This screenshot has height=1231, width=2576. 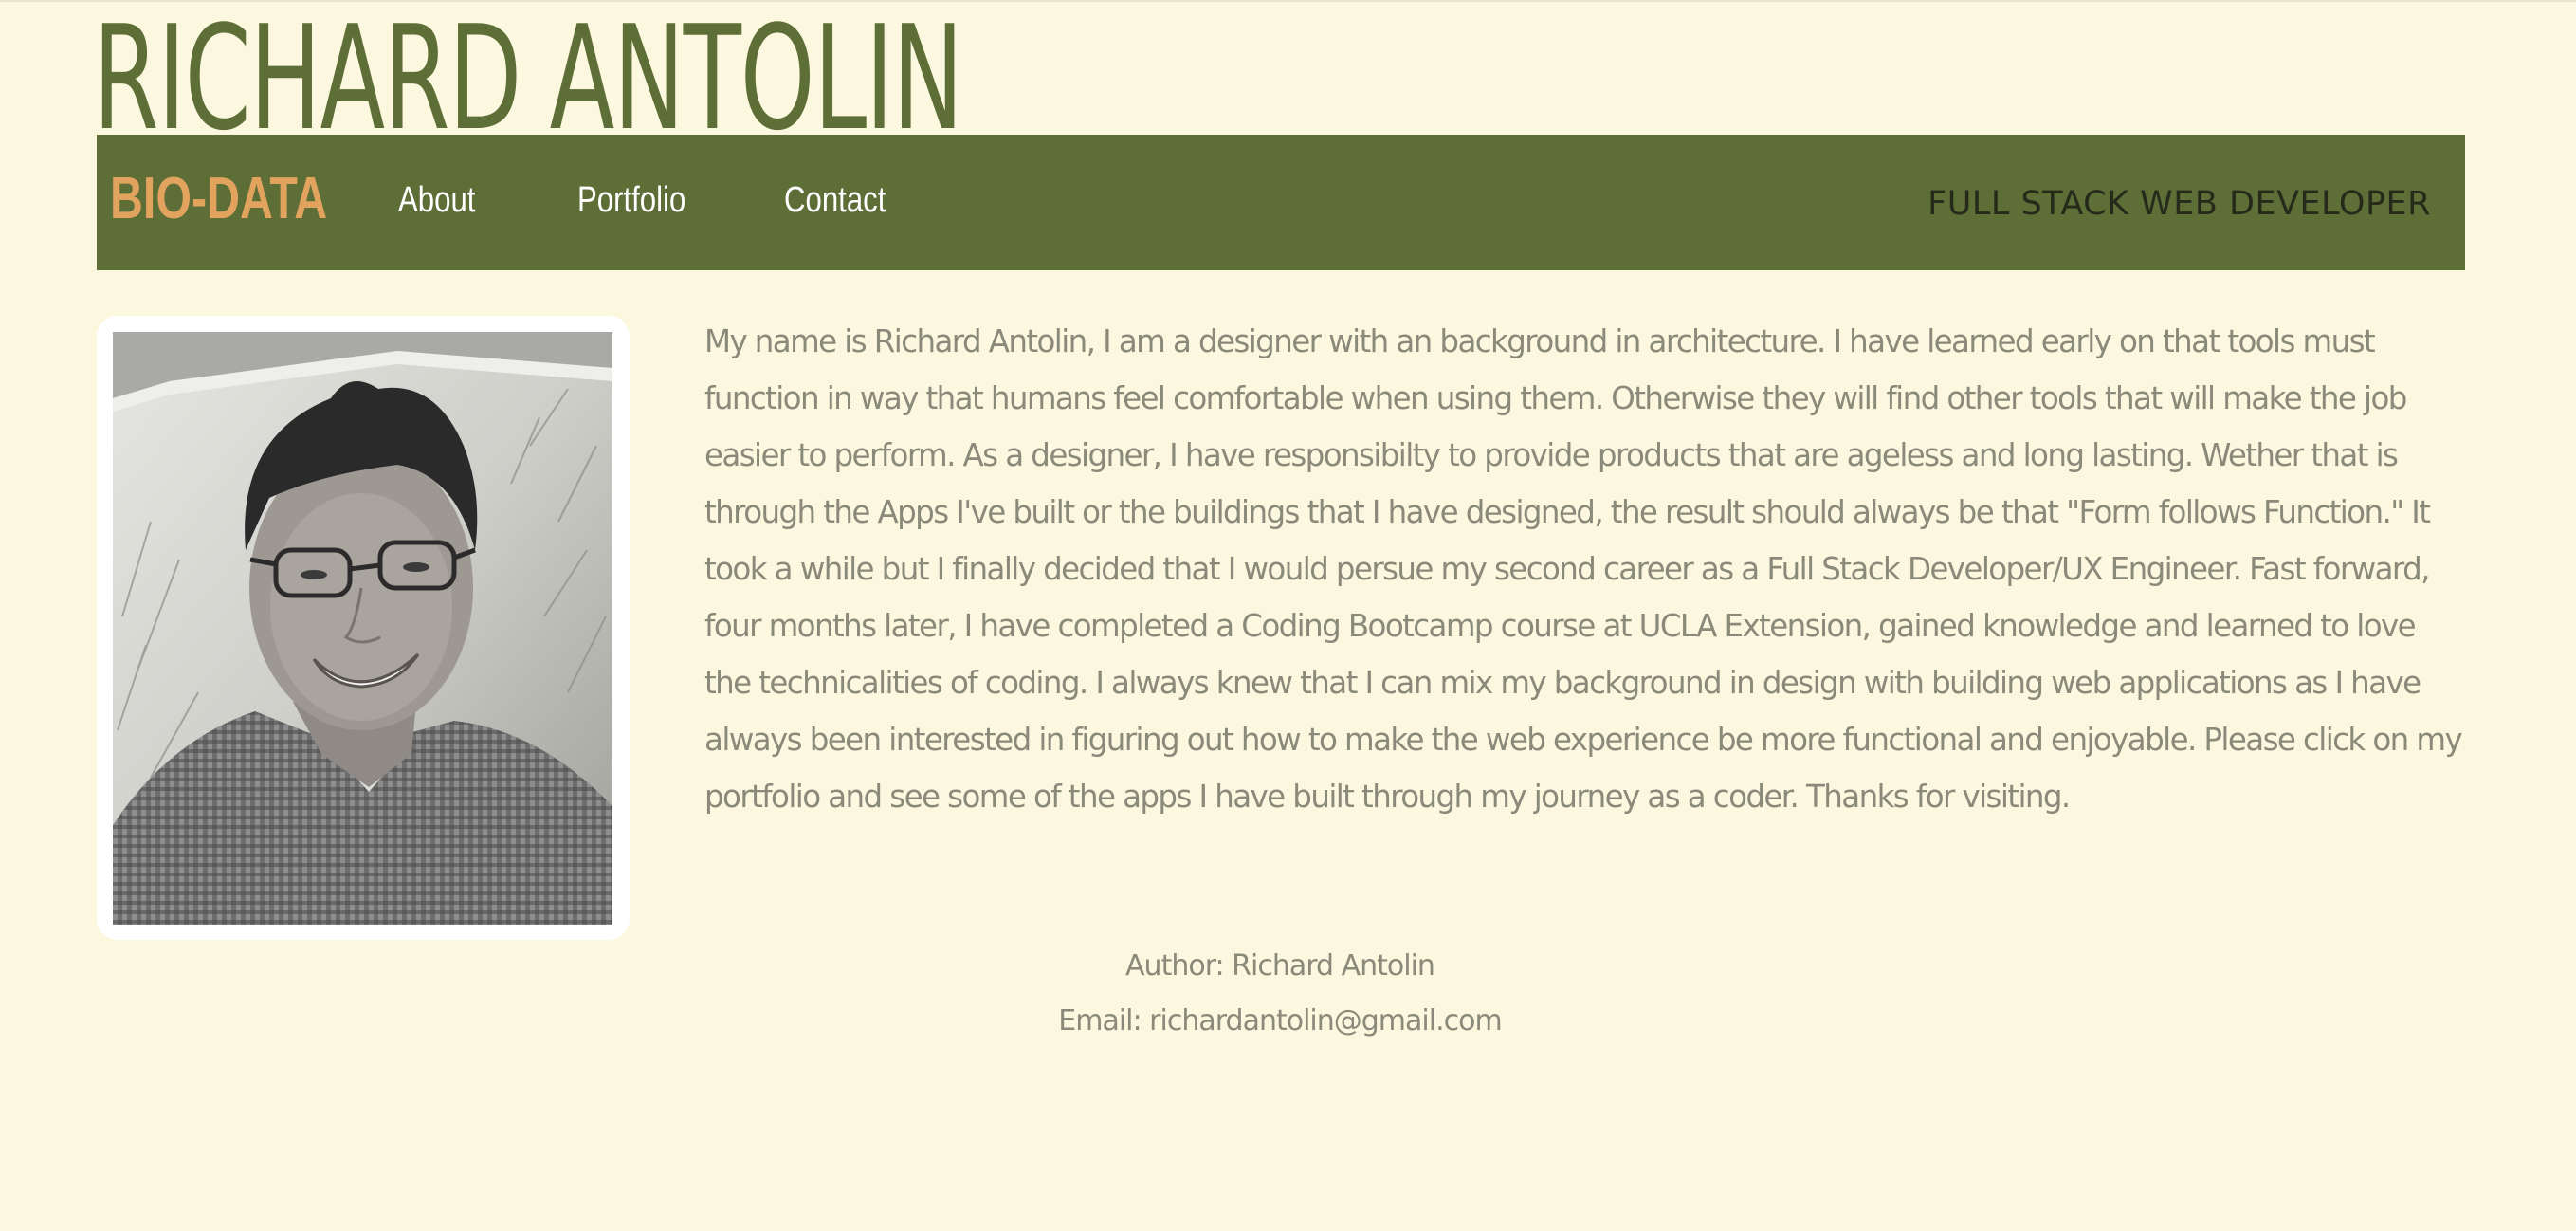 What do you see at coordinates (835, 200) in the screenshot?
I see `nav-link-contact: Contact` at bounding box center [835, 200].